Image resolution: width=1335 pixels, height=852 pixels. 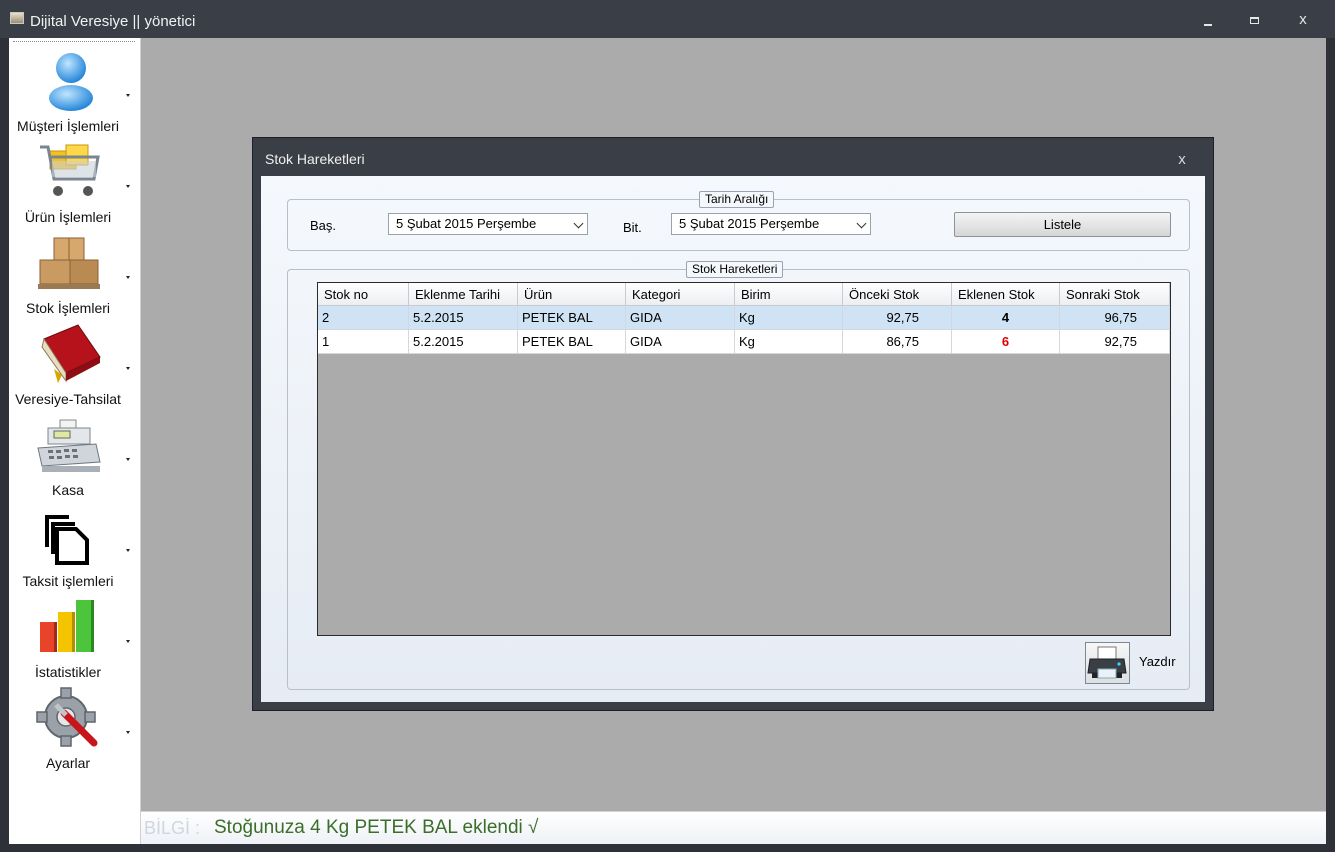 I want to click on column-header: Önceki Stok, so click(x=897, y=294).